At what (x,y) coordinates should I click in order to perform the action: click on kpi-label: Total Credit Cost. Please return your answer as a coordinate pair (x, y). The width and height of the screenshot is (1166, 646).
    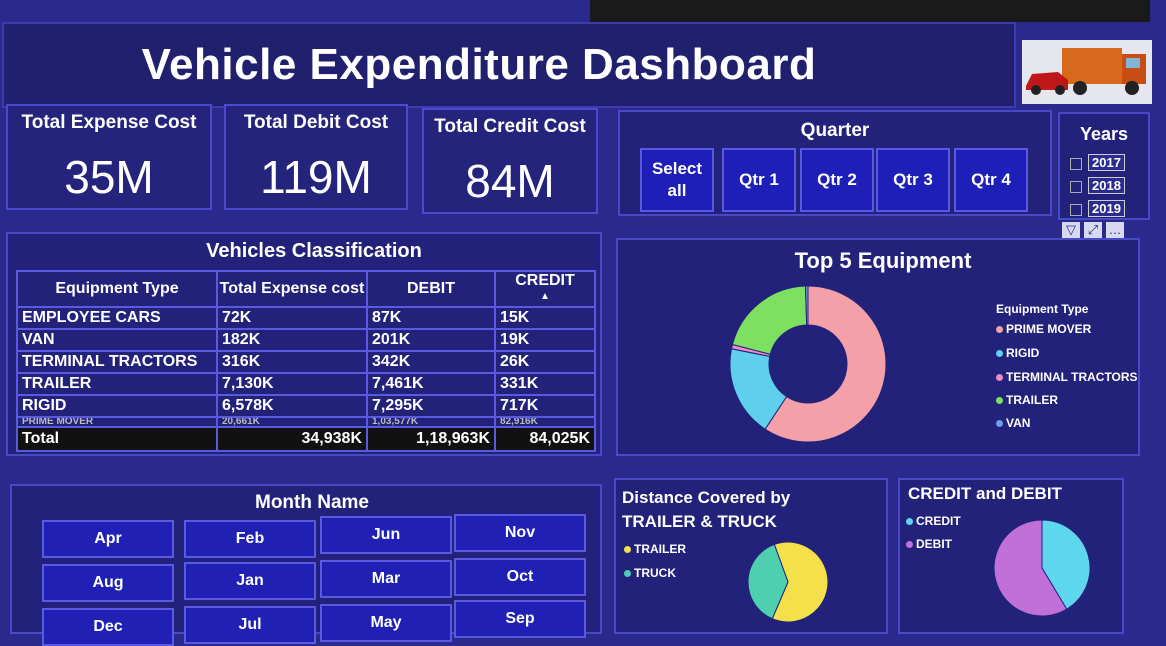
    Looking at the image, I should click on (510, 126).